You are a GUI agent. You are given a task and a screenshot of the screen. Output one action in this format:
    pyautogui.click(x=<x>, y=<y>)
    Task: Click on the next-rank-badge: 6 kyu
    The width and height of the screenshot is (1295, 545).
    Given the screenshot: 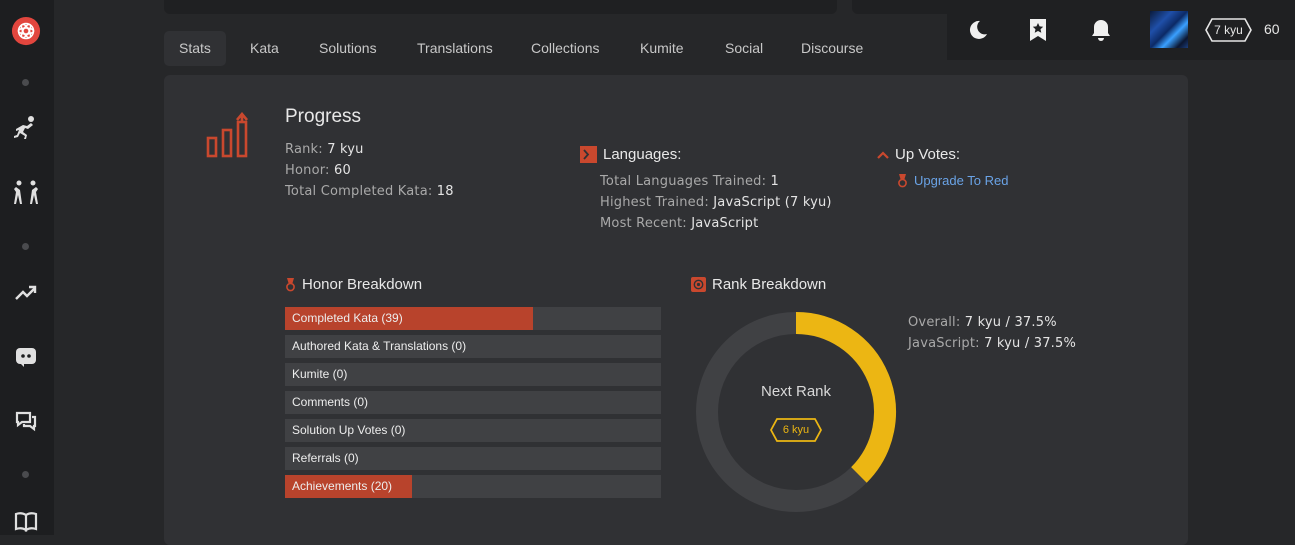 What is the action you would take?
    pyautogui.click(x=796, y=430)
    